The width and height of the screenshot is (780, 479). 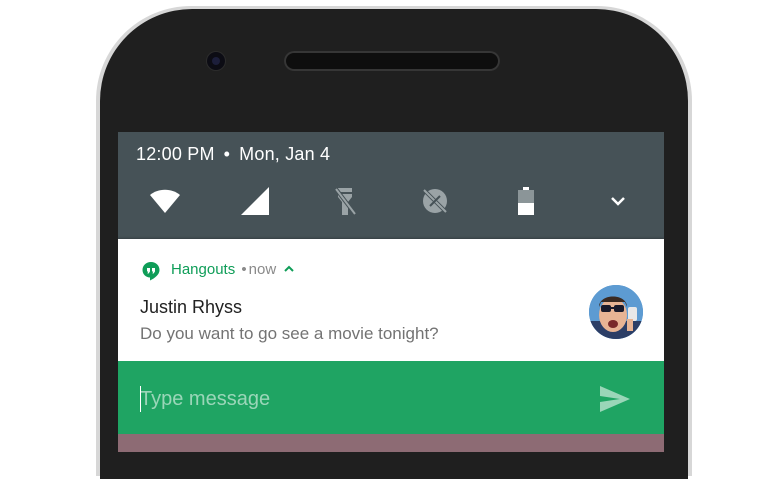 I want to click on cellular-signal-icon, so click(x=255, y=201).